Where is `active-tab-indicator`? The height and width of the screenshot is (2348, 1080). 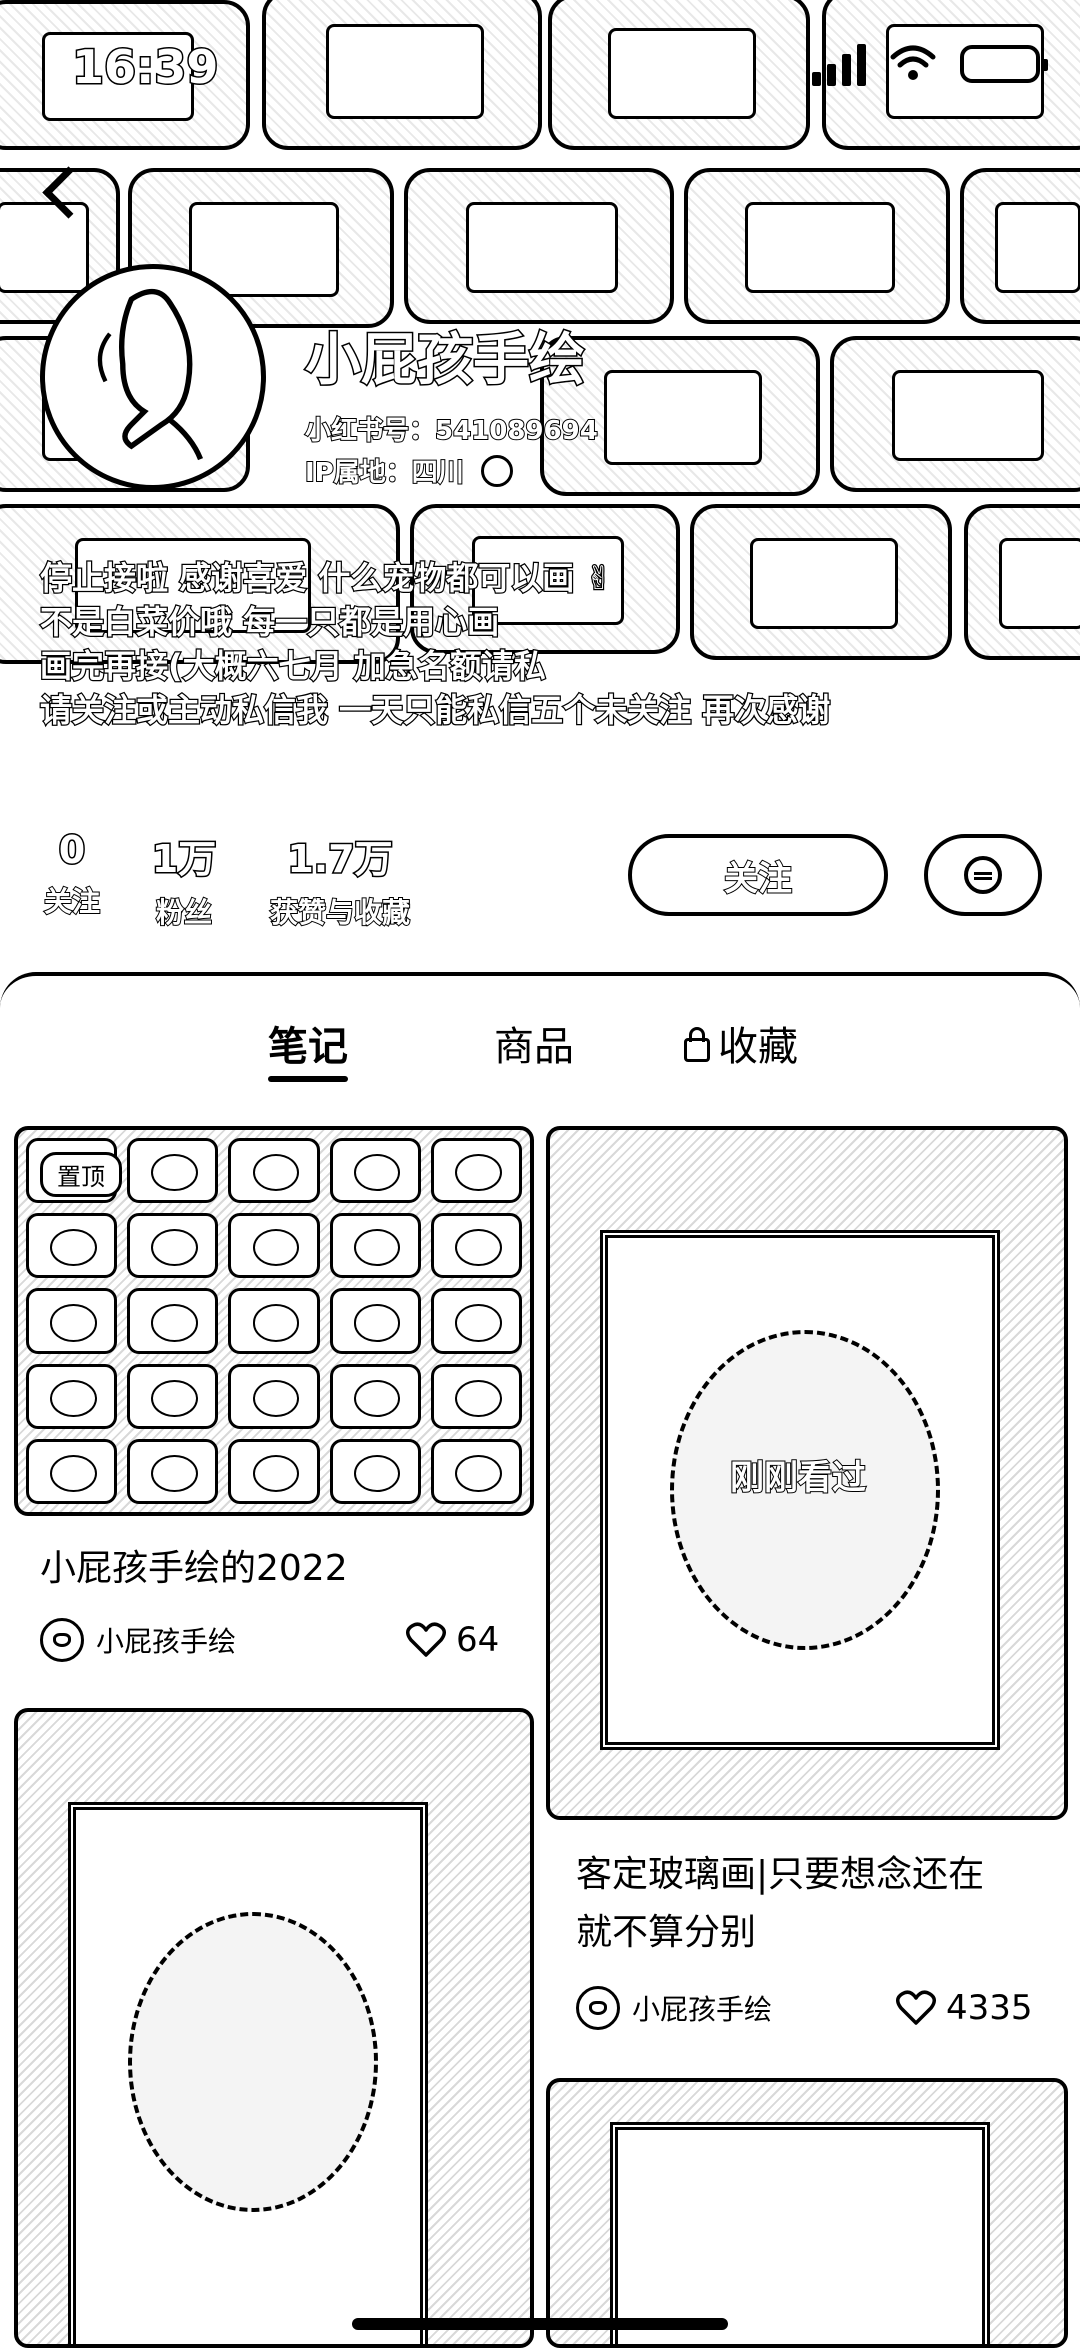
active-tab-indicator is located at coordinates (308, 1079).